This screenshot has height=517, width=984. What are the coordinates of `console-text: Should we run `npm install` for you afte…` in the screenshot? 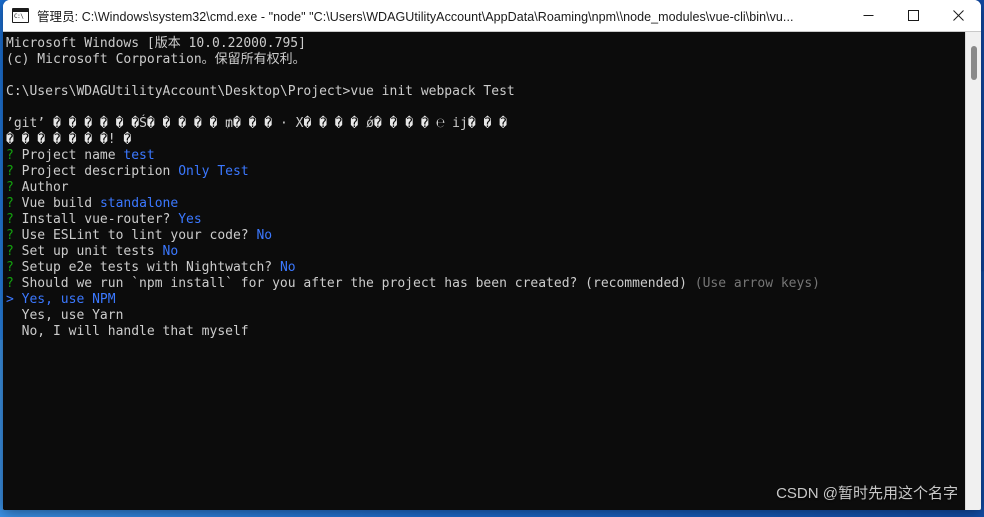 It's located at (358, 283).